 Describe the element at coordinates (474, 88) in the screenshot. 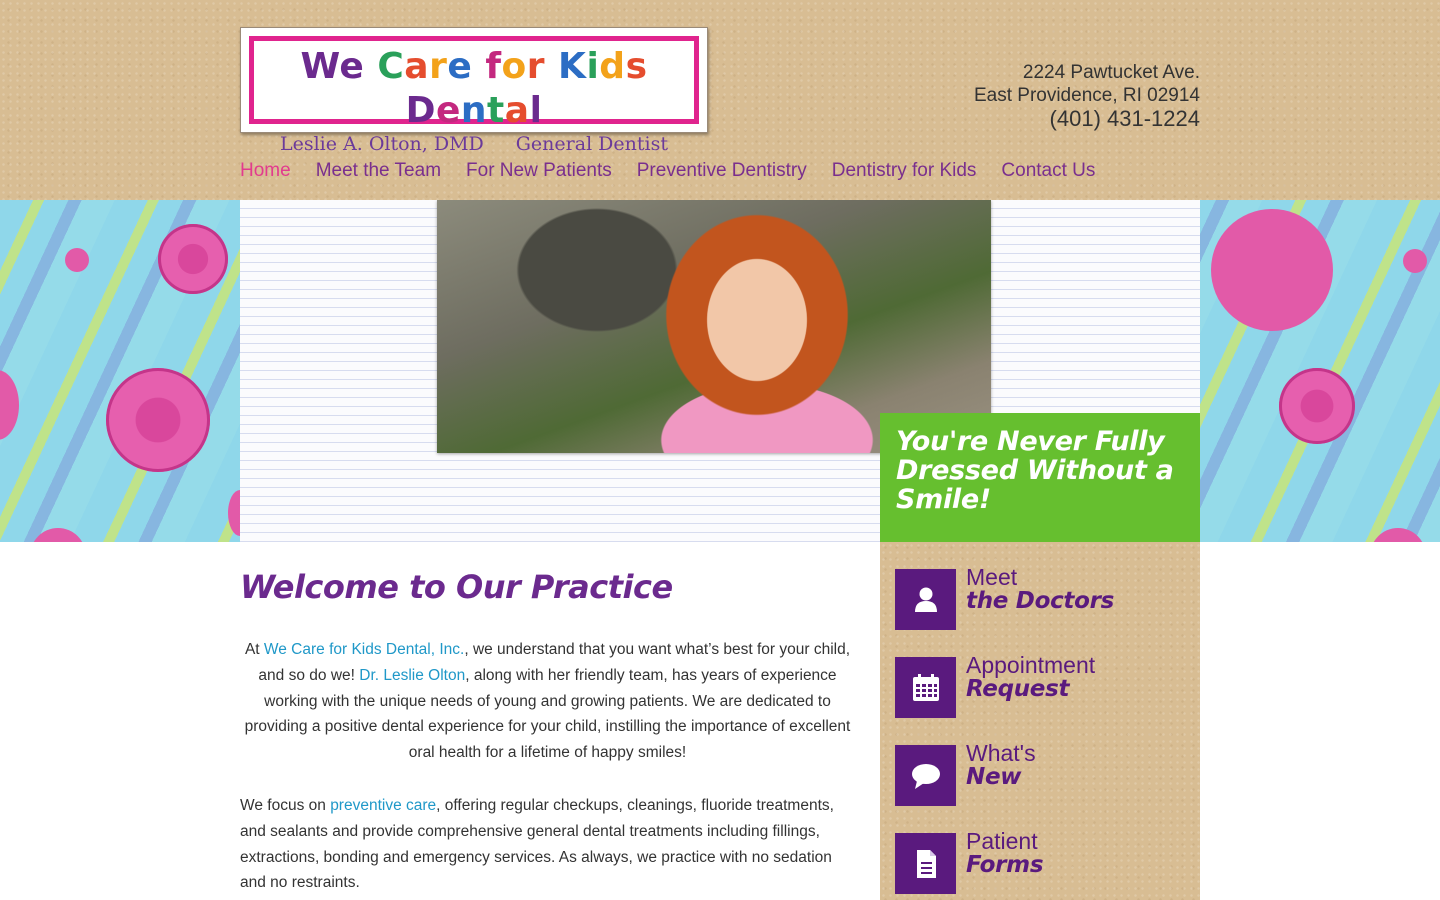

I see `logo-title: We Care for Kids Dental` at that location.